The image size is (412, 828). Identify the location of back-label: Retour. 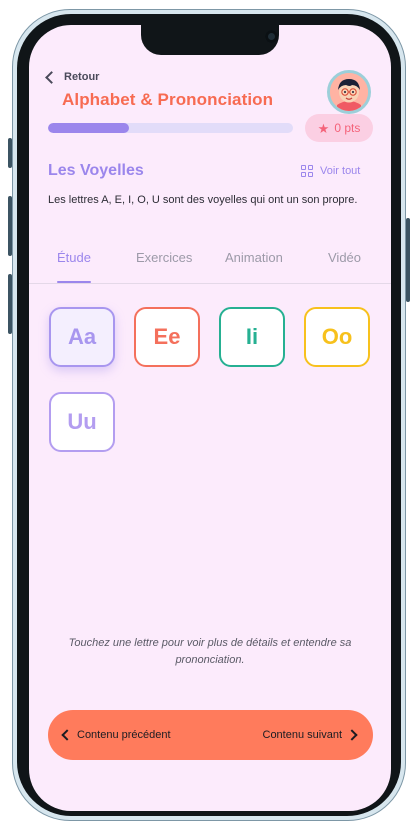
(82, 77).